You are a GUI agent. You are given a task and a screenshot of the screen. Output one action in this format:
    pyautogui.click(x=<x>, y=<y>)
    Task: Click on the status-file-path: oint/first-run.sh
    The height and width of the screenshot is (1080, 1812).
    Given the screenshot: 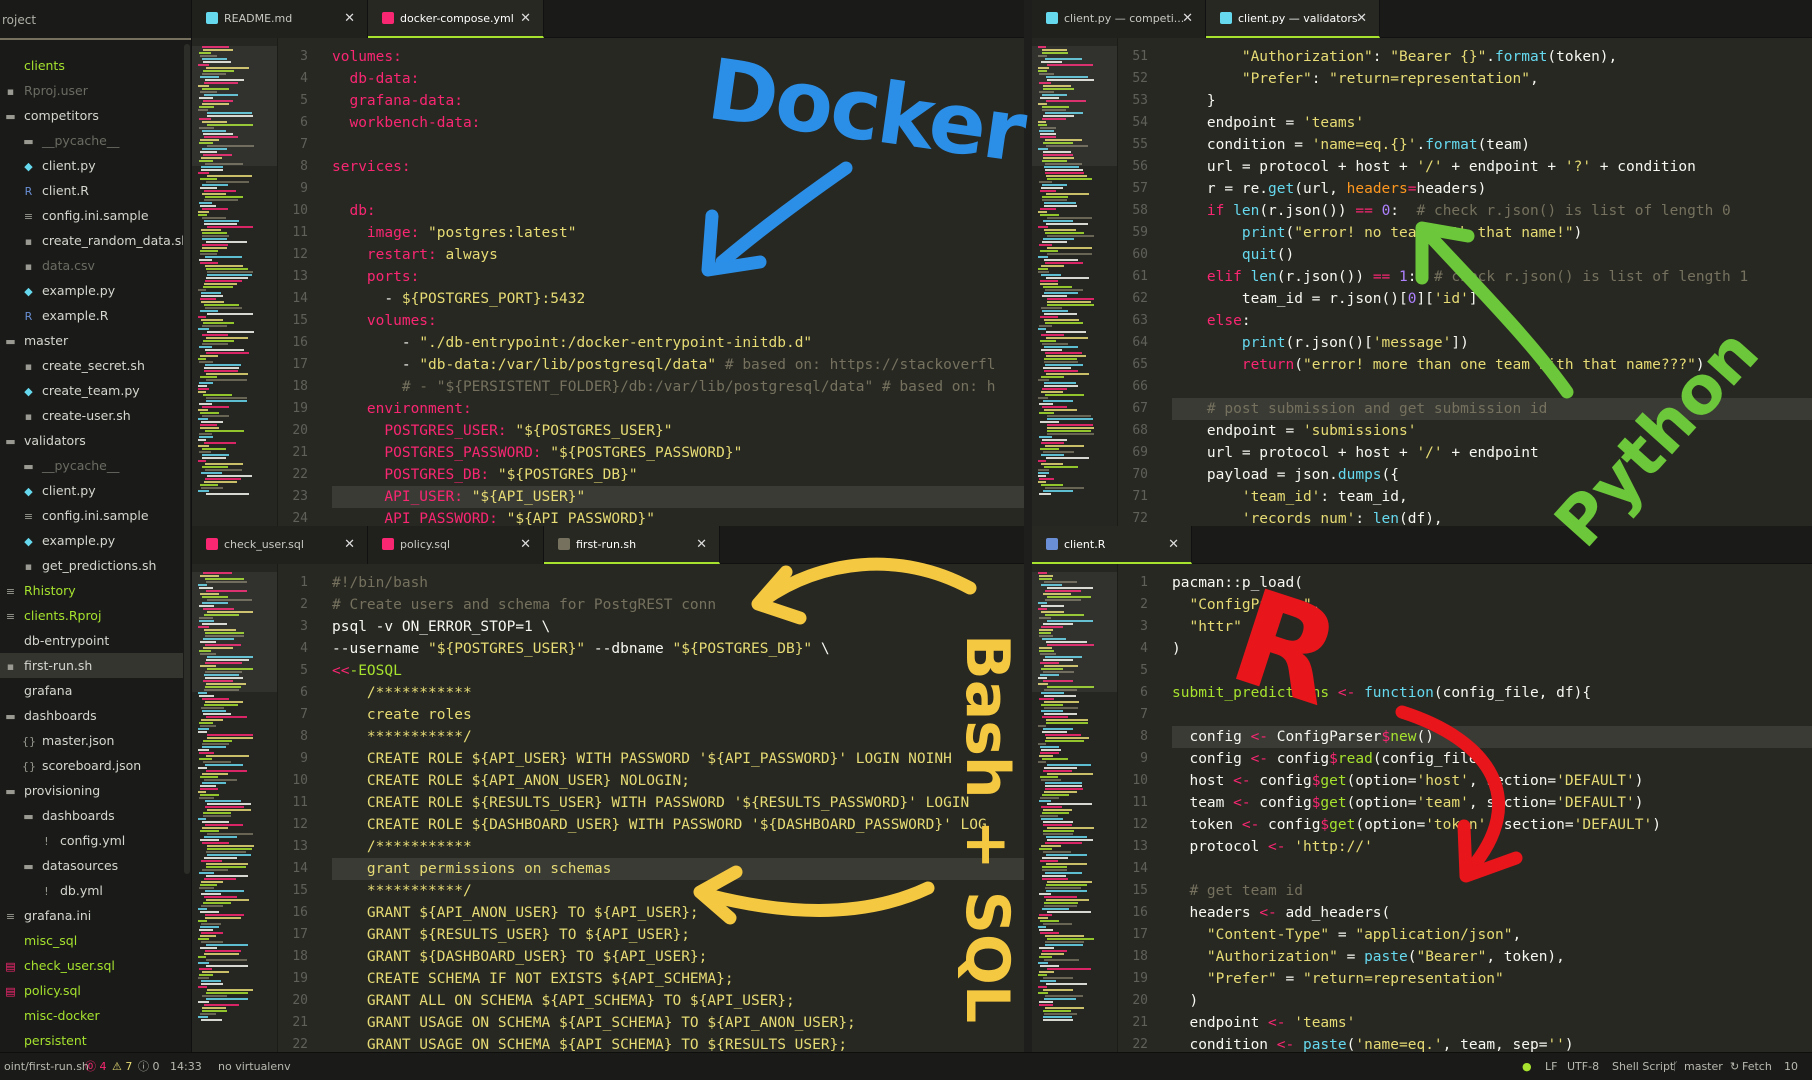 What is the action you would take?
    pyautogui.click(x=46, y=1066)
    